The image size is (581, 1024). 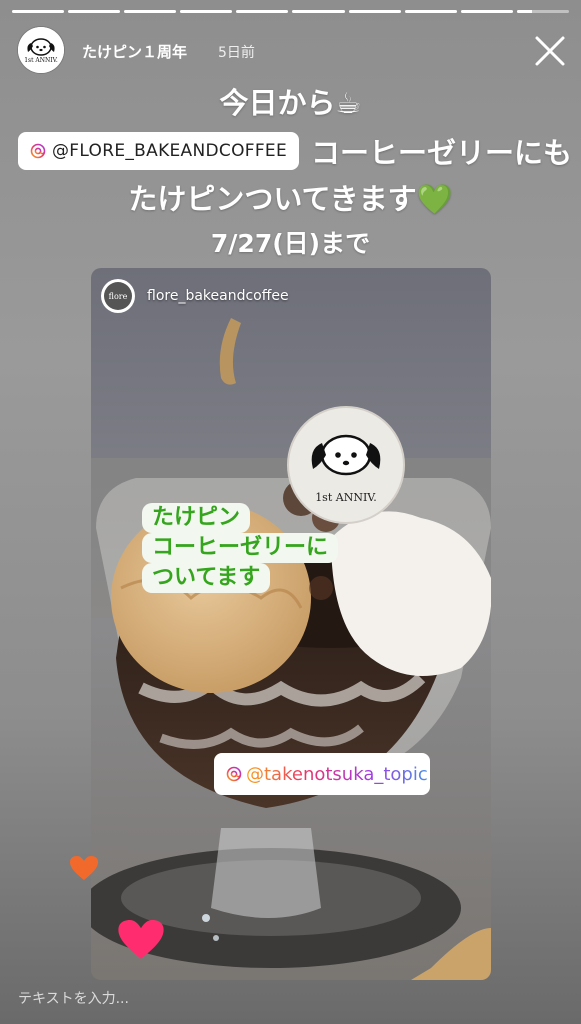 I want to click on mention-topic-label: @takenotsuka_topic, so click(x=337, y=774).